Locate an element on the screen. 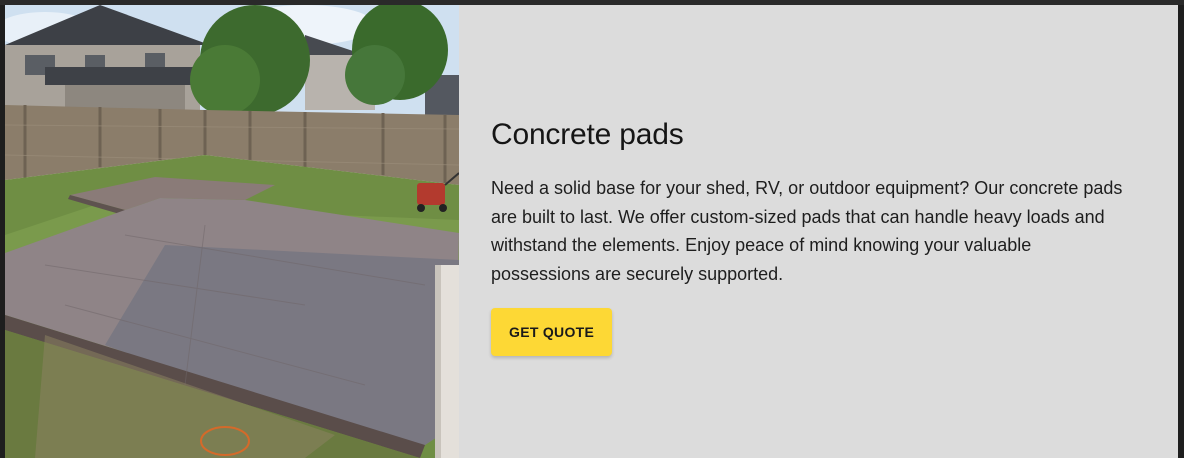 The width and height of the screenshot is (1184, 458). get-quote-button: GET QUOTE is located at coordinates (552, 332).